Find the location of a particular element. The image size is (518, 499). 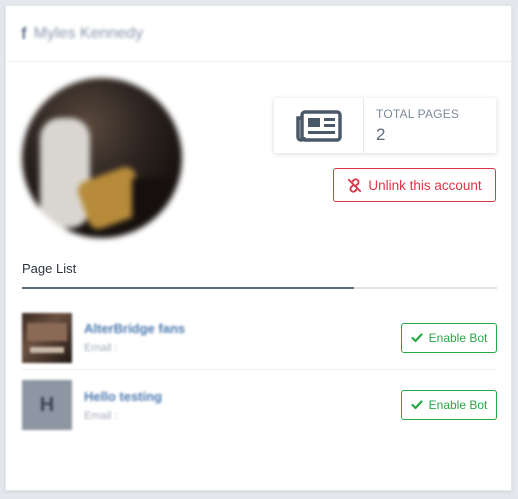

unlink-icon is located at coordinates (355, 185).